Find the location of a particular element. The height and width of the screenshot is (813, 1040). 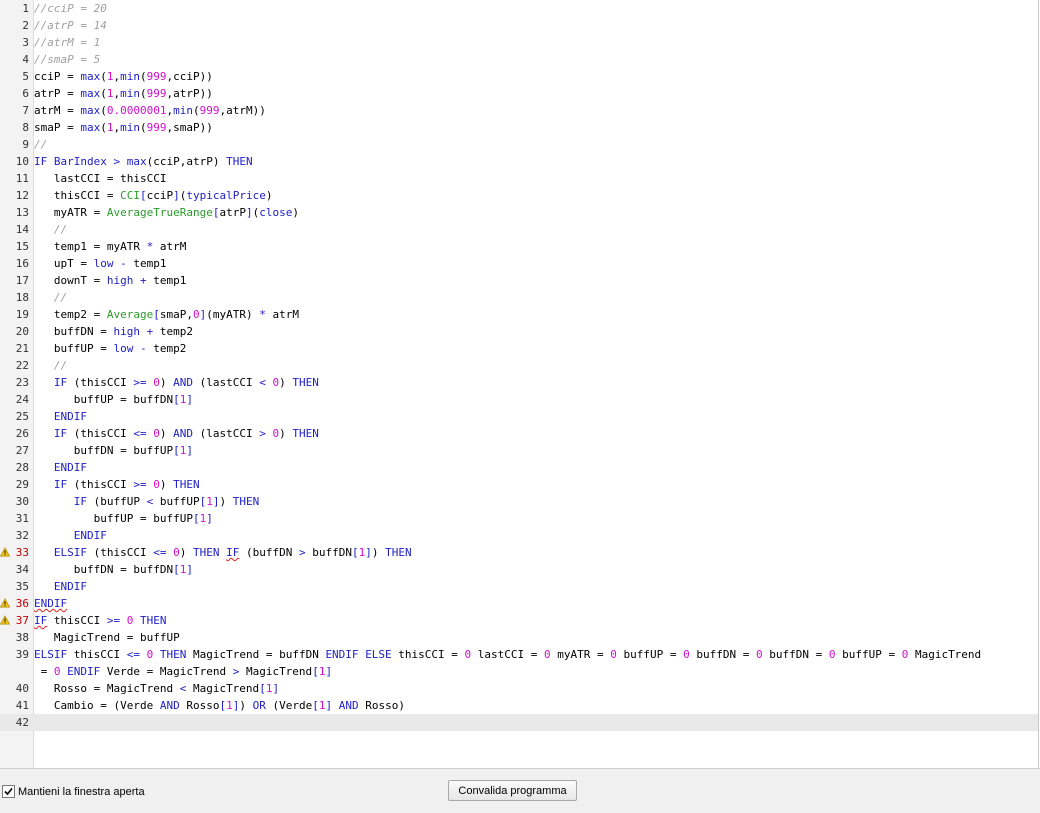

code-line: 5 cciP = max(1,min(999,cciP)) is located at coordinates (519, 76).